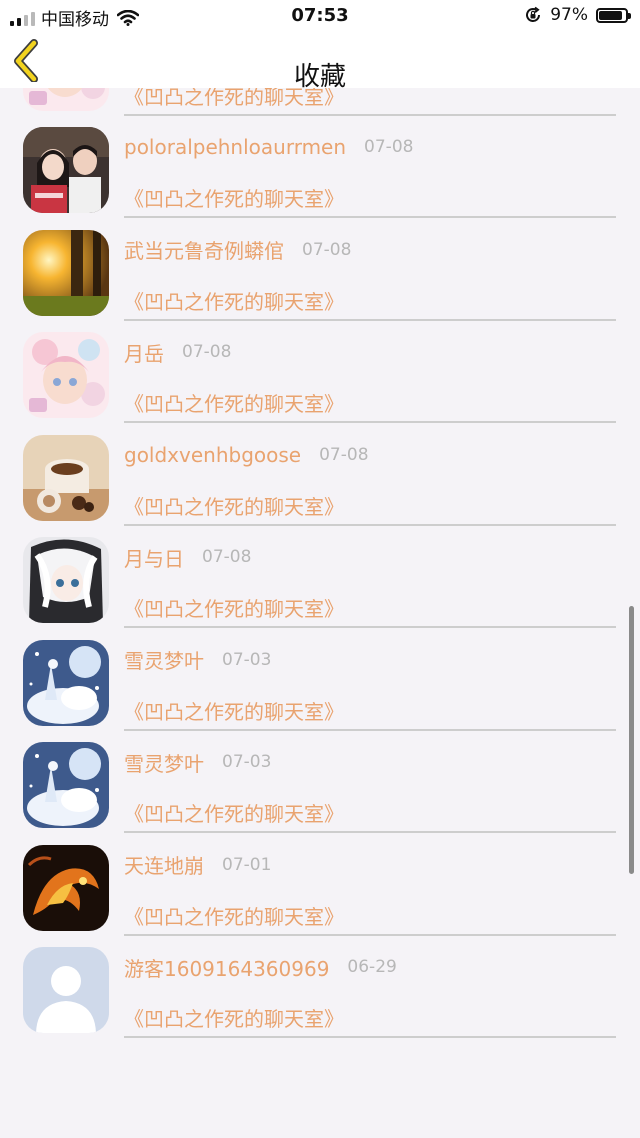 This screenshot has height=1138, width=640. I want to click on battery-icon, so click(613, 15).